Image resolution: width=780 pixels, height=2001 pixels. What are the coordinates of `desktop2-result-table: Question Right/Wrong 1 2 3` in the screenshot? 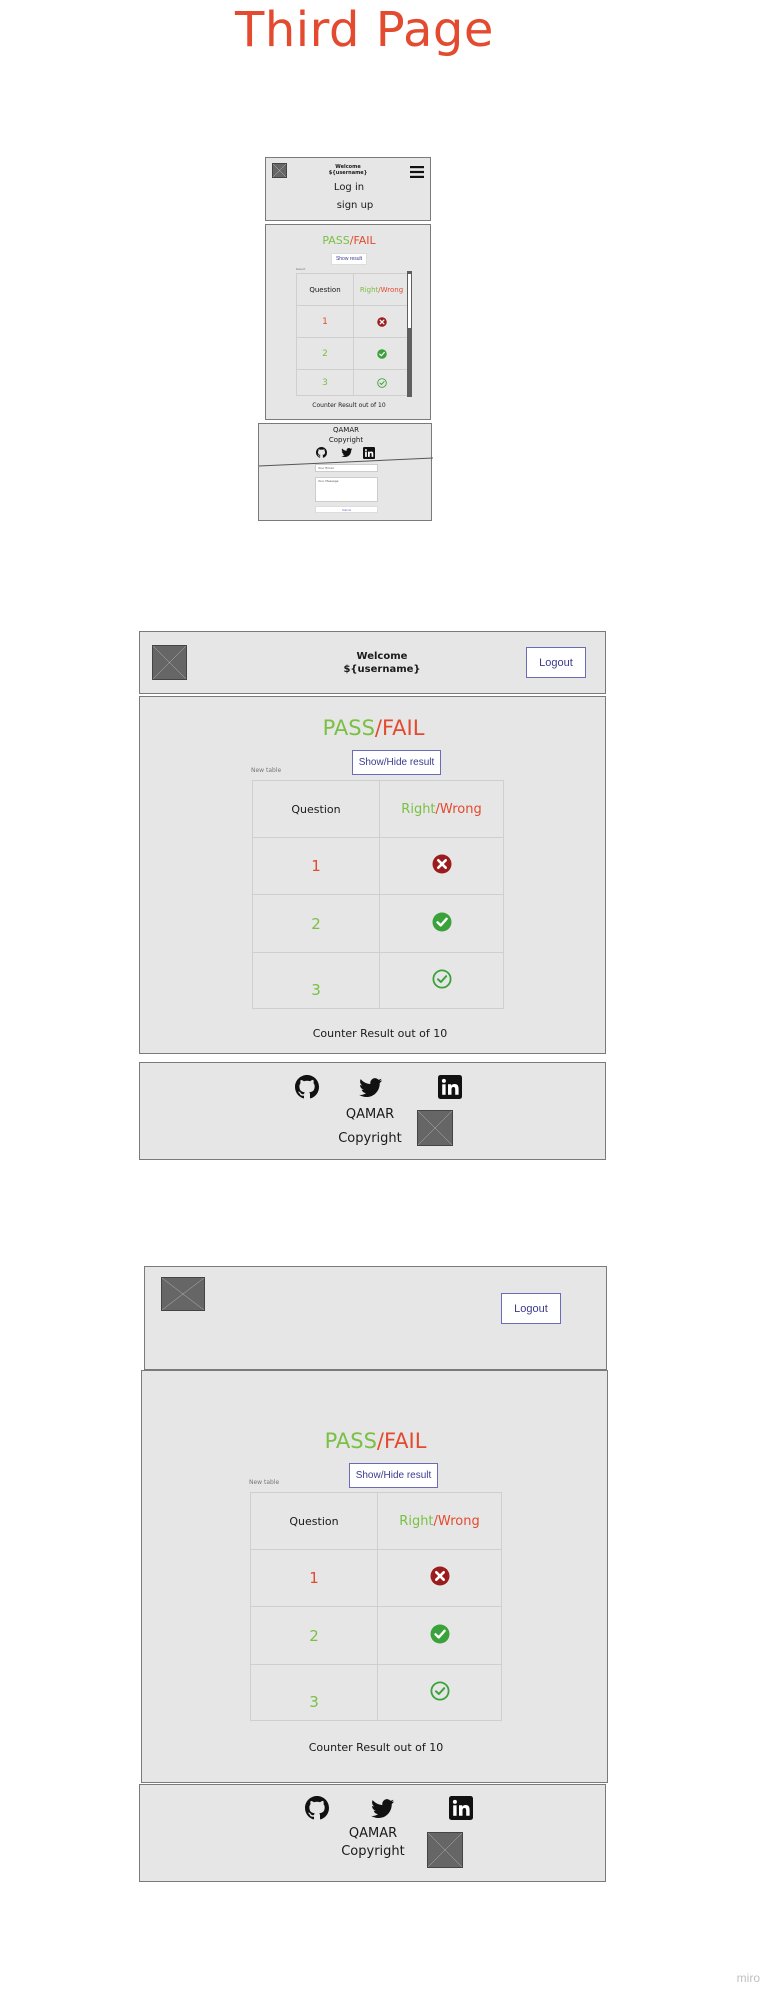 It's located at (376, 1606).